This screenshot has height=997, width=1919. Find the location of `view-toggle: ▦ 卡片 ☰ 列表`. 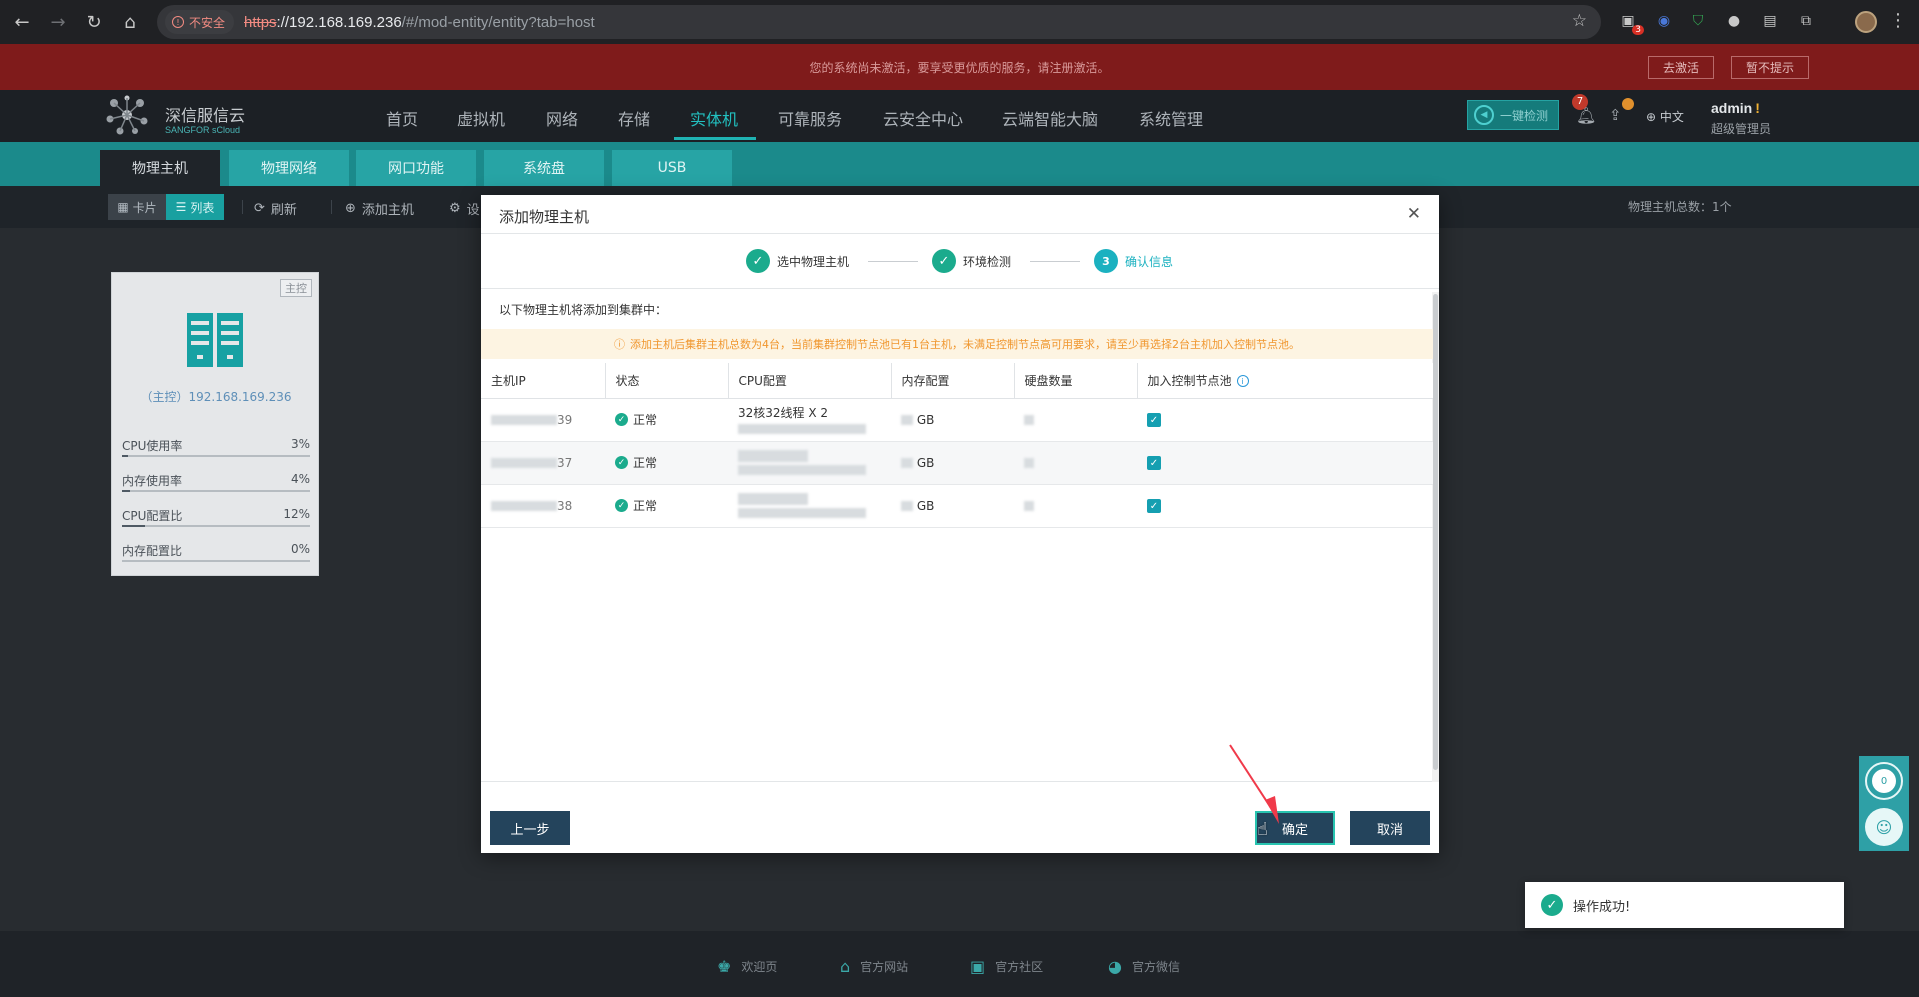

view-toggle: ▦ 卡片 ☰ 列表 is located at coordinates (166, 207).